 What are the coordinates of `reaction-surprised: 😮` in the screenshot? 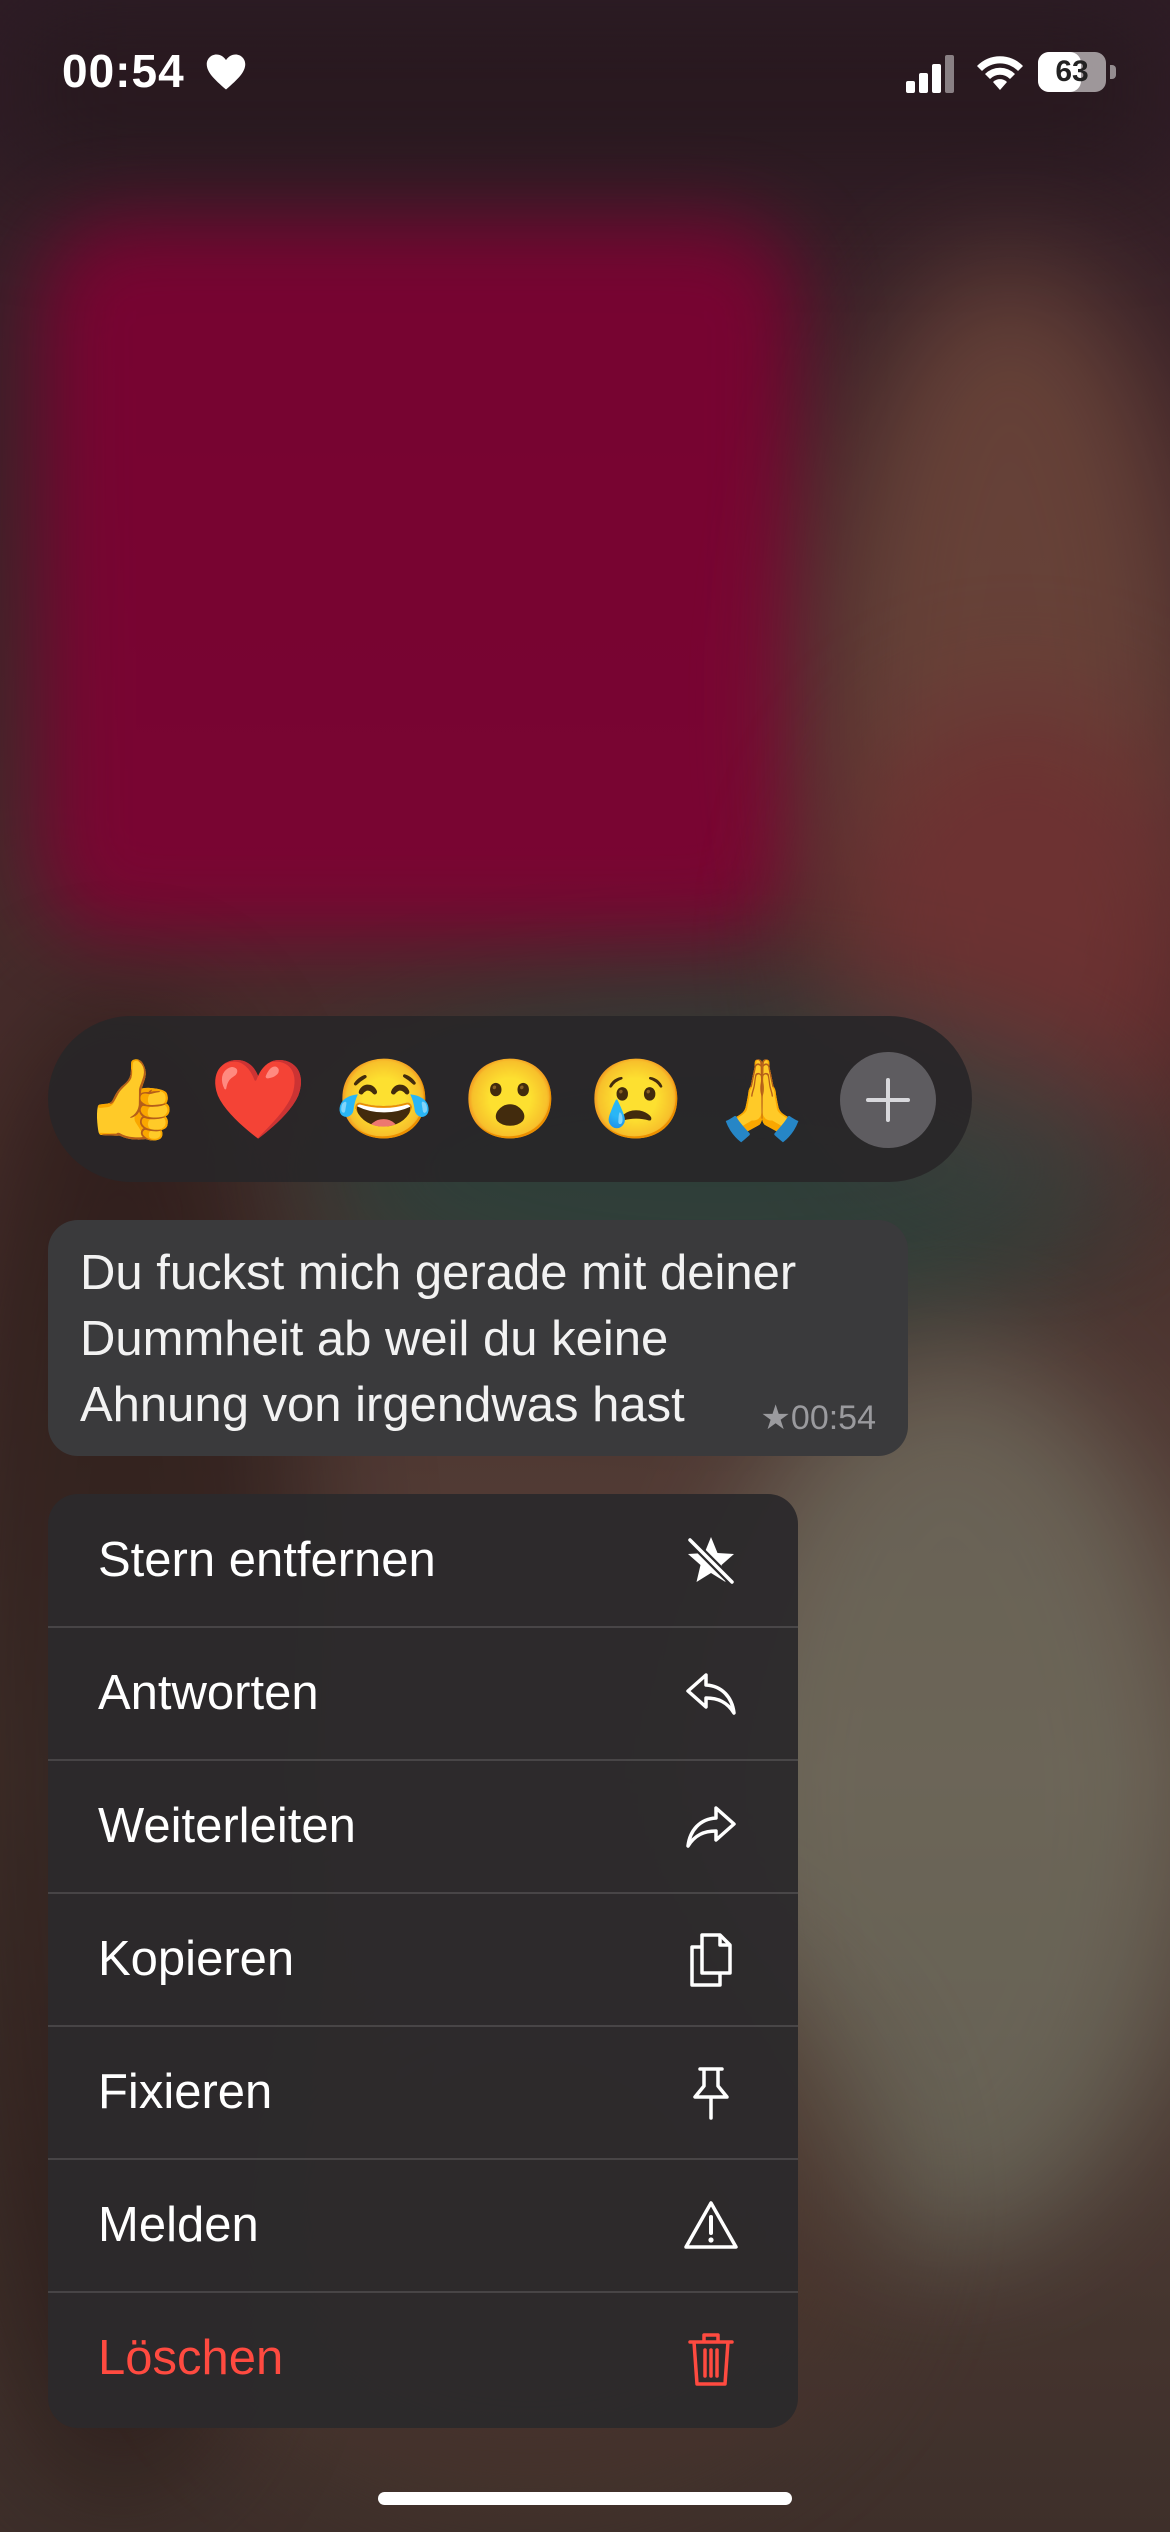 It's located at (510, 1099).